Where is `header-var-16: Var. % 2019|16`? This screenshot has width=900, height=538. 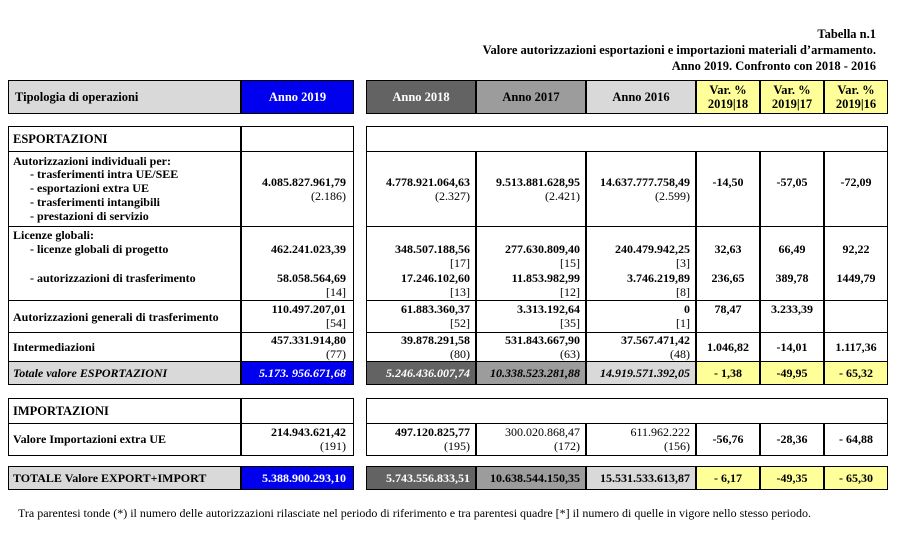 header-var-16: Var. % 2019|16 is located at coordinates (856, 97).